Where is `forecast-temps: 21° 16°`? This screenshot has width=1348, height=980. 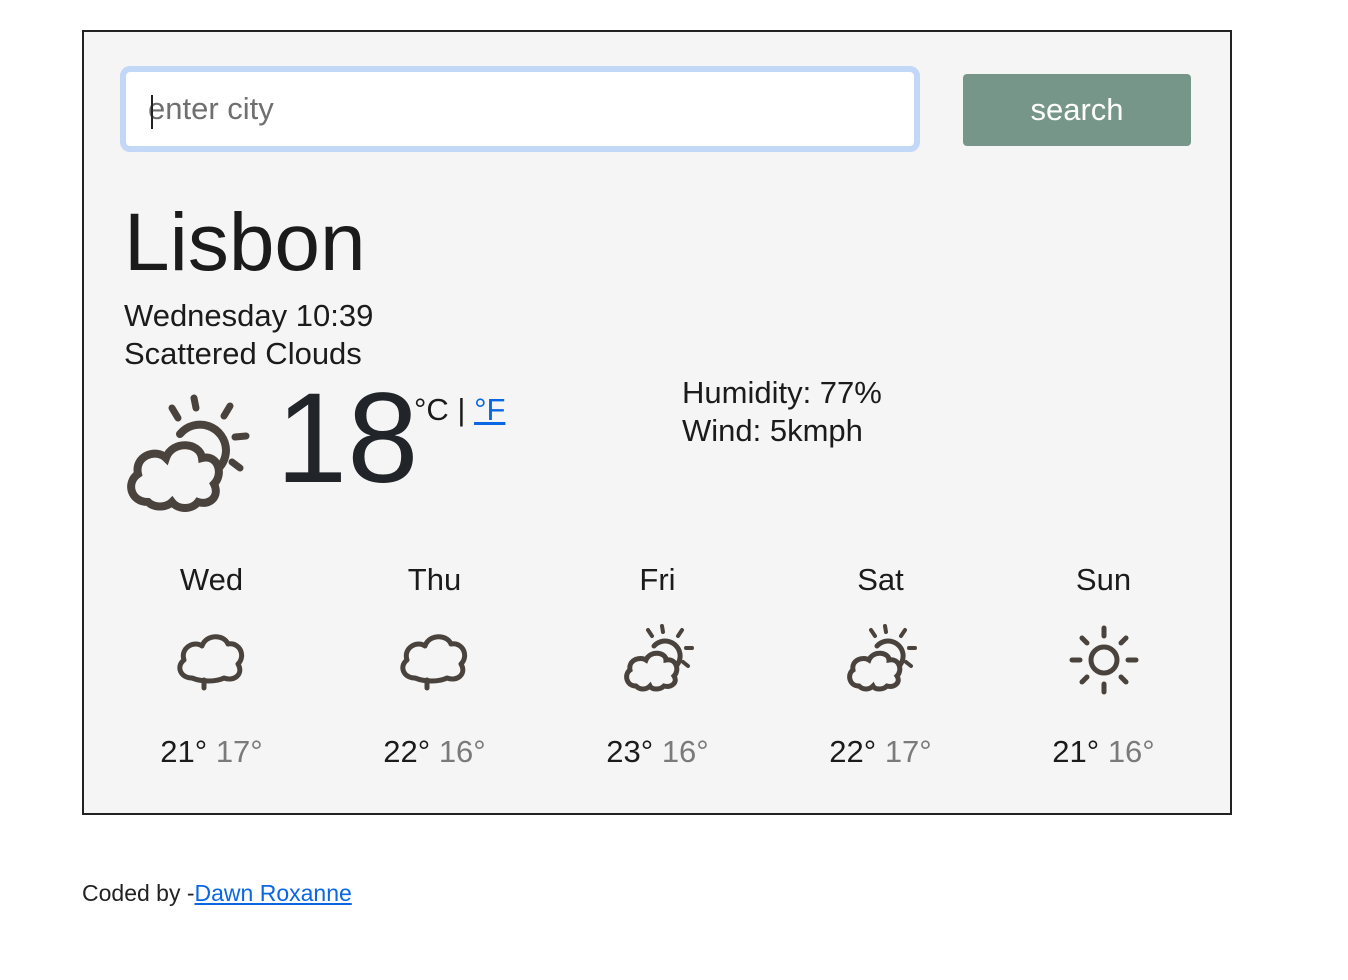 forecast-temps: 21° 16° is located at coordinates (1103, 752).